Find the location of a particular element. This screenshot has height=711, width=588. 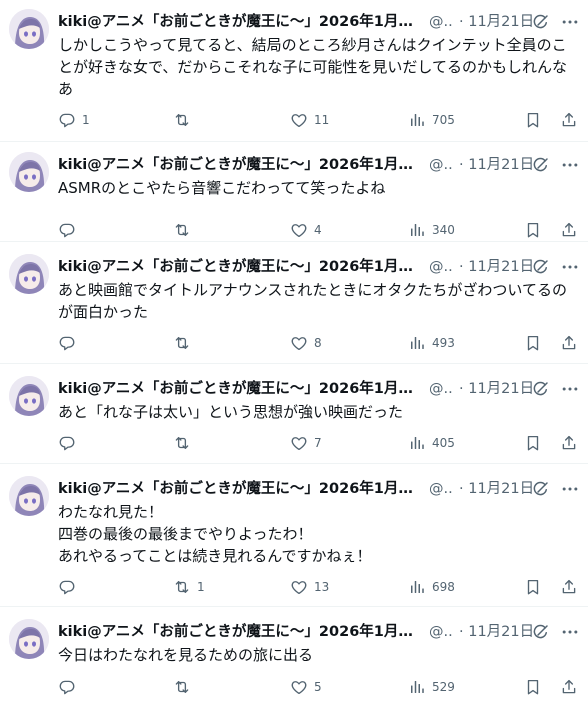

like-button: 4 is located at coordinates (306, 230).